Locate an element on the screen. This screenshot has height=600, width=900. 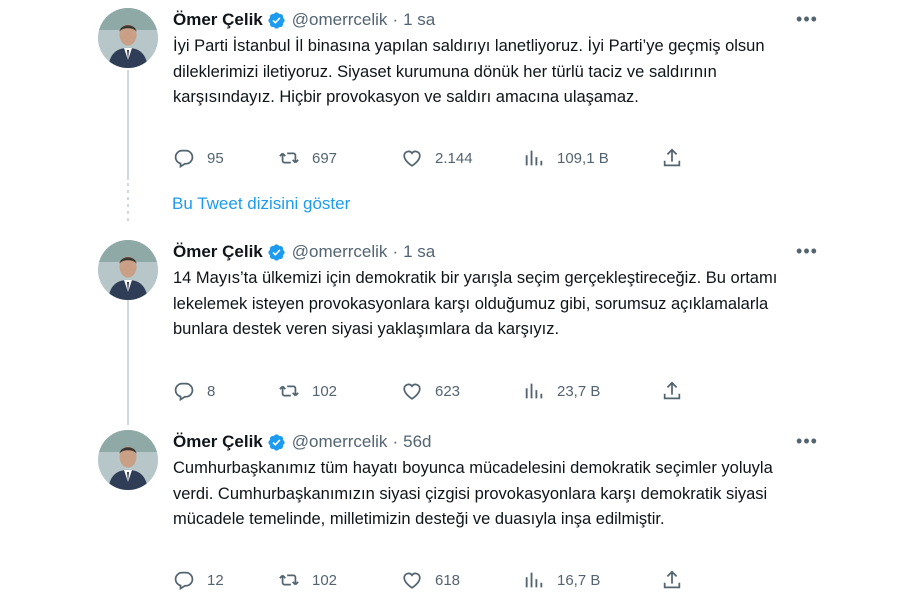
like-count: 623 is located at coordinates (448, 391).